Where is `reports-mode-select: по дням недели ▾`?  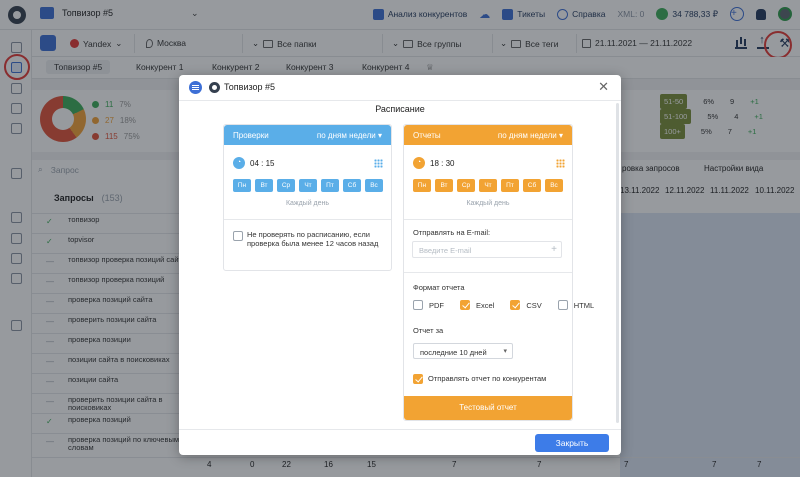
reports-mode-select: по дням недели ▾ is located at coordinates (530, 135).